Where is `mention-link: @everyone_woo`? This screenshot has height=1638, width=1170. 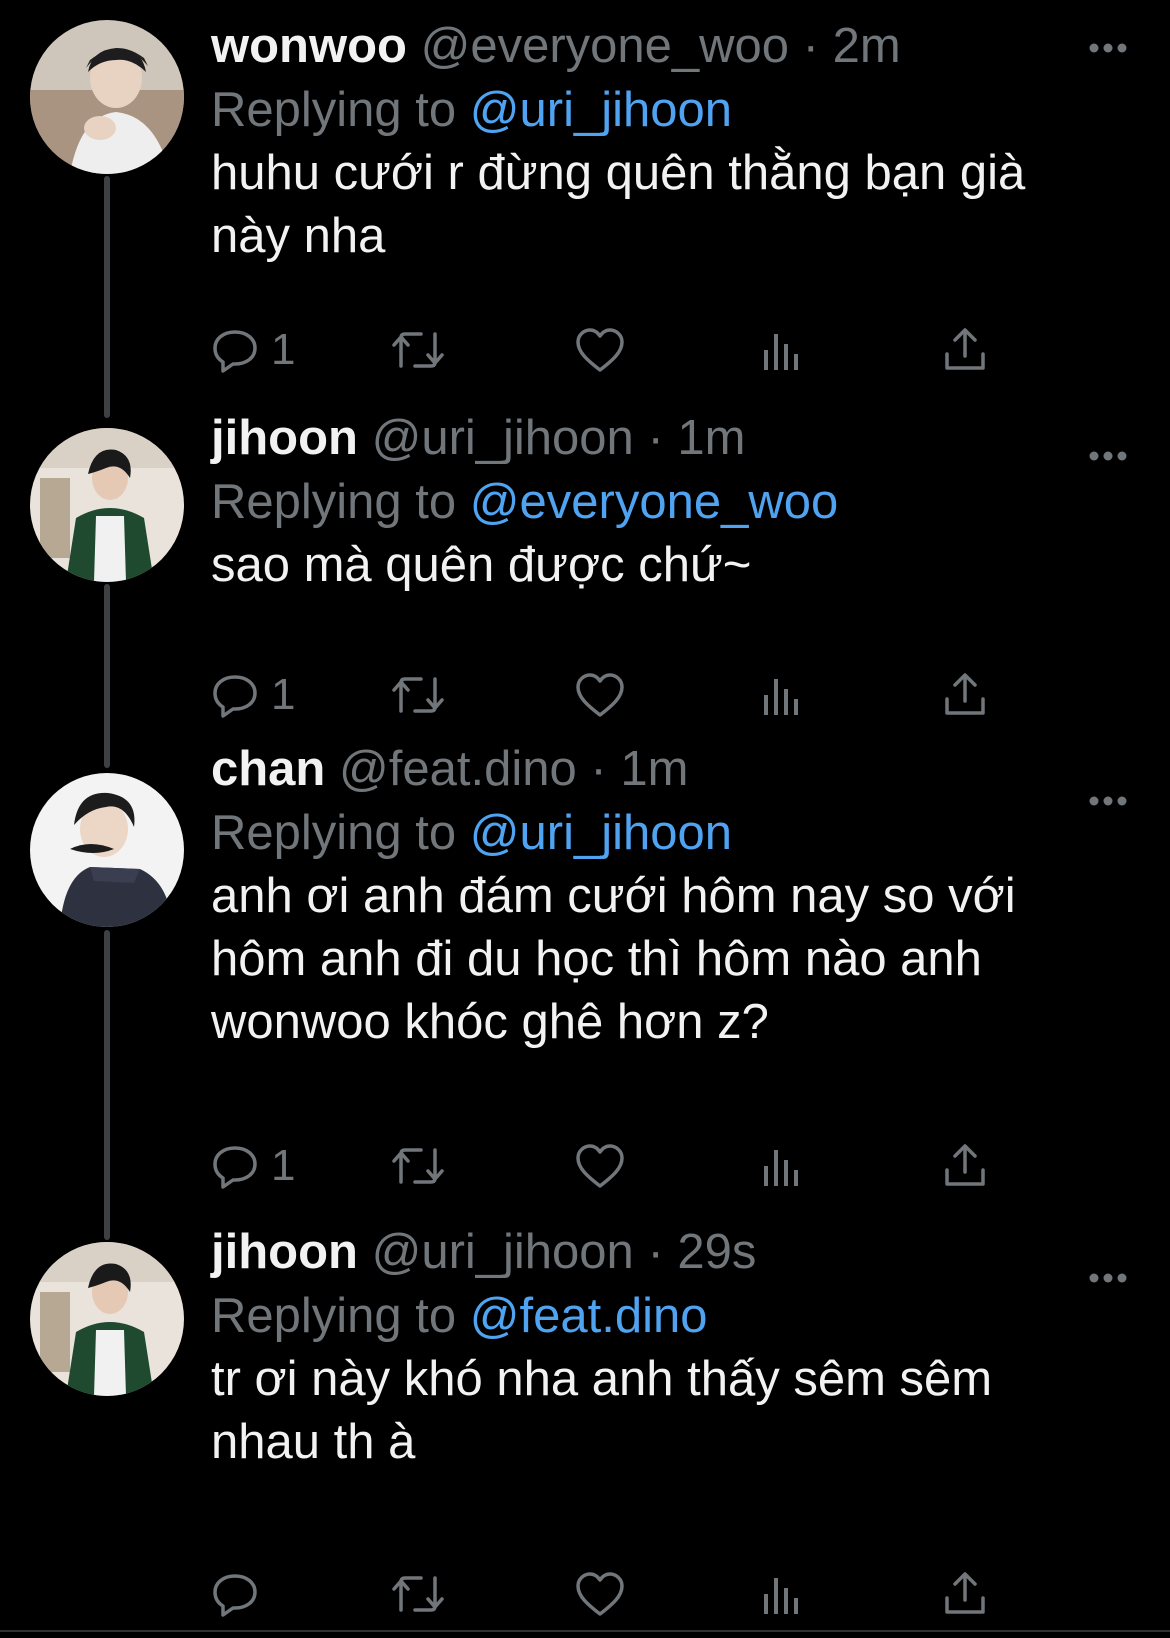 mention-link: @everyone_woo is located at coordinates (654, 502).